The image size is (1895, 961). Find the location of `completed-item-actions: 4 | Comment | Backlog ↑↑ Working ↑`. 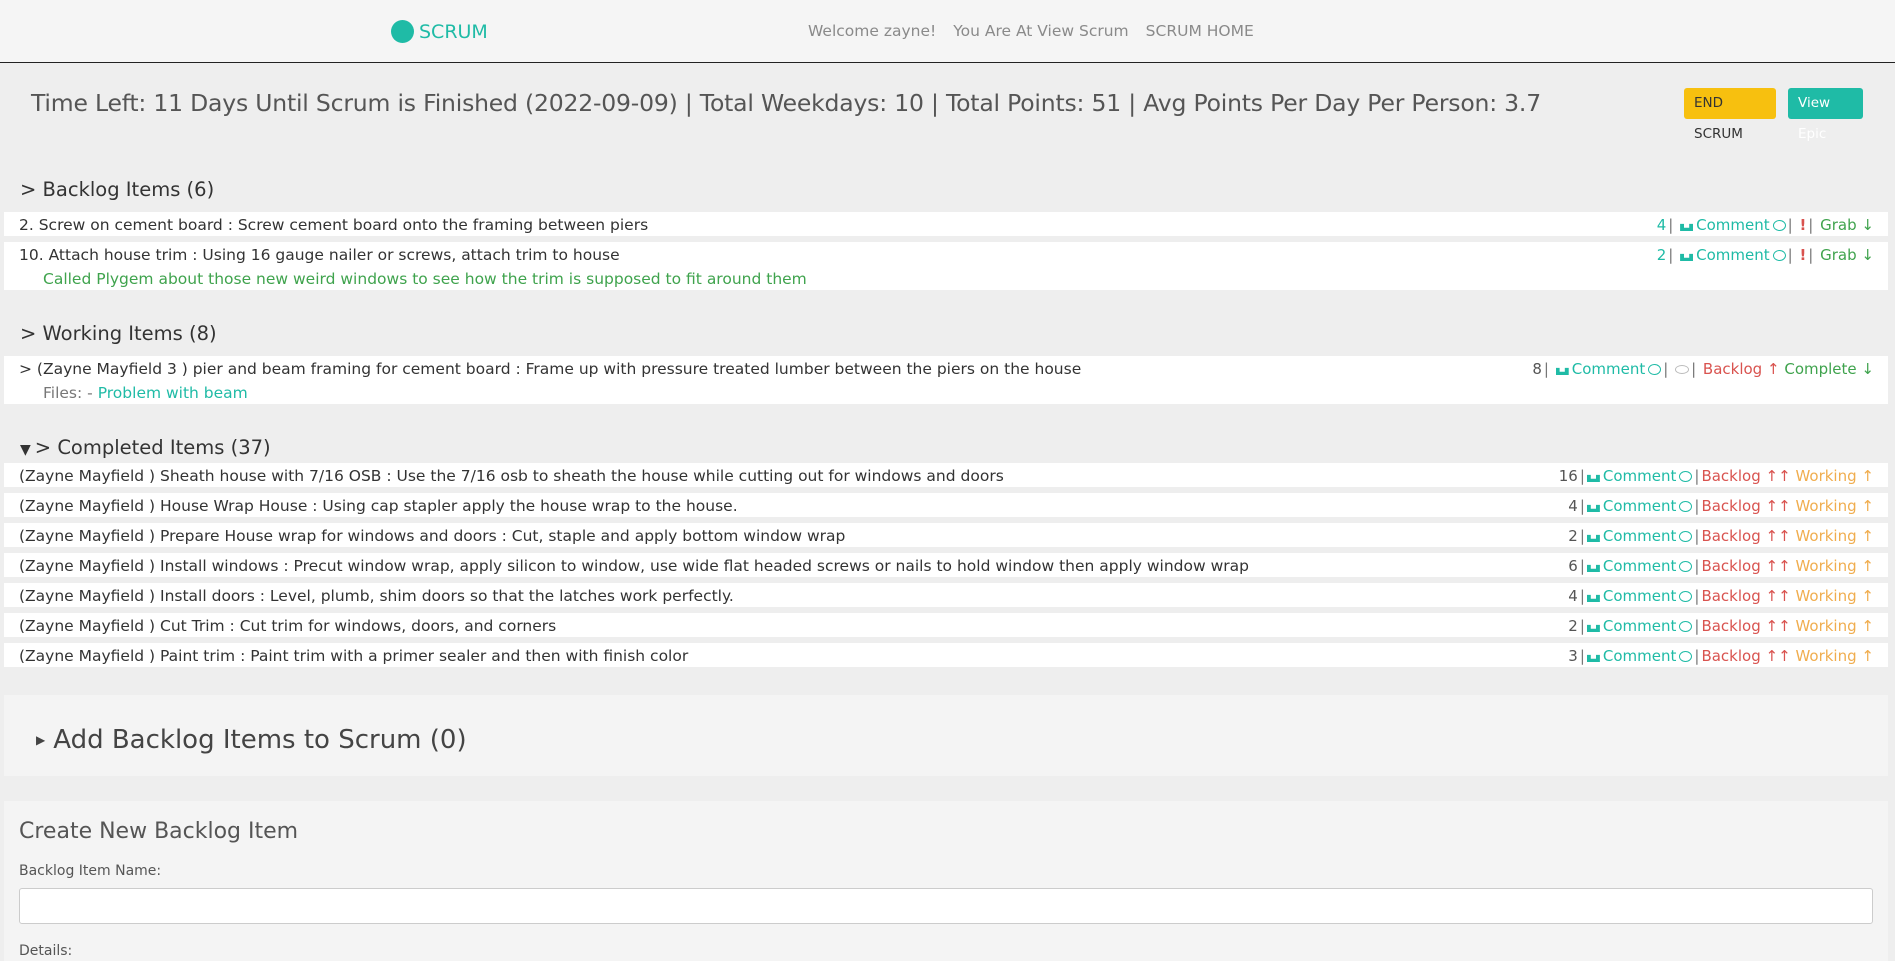

completed-item-actions: 4 | Comment | Backlog ↑↑ Working ↑ is located at coordinates (1721, 506).